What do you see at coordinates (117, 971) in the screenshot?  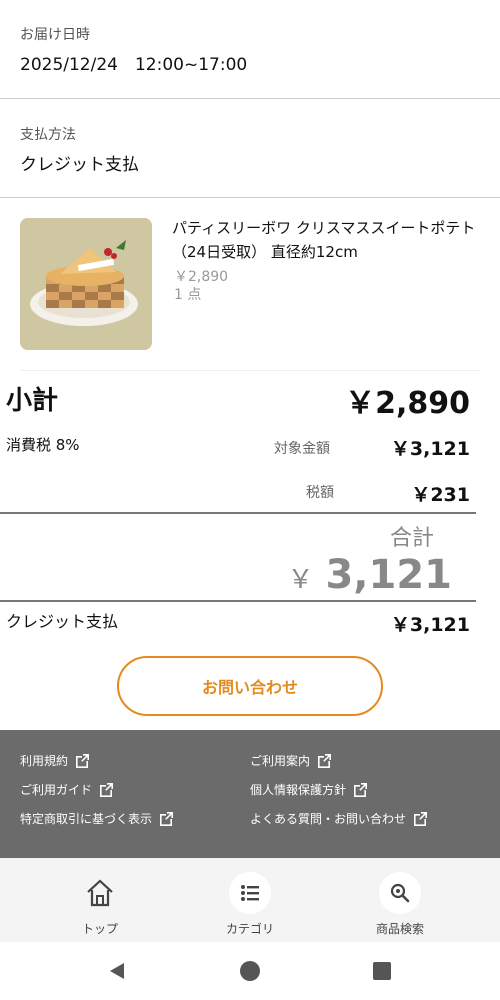 I see `back-icon` at bounding box center [117, 971].